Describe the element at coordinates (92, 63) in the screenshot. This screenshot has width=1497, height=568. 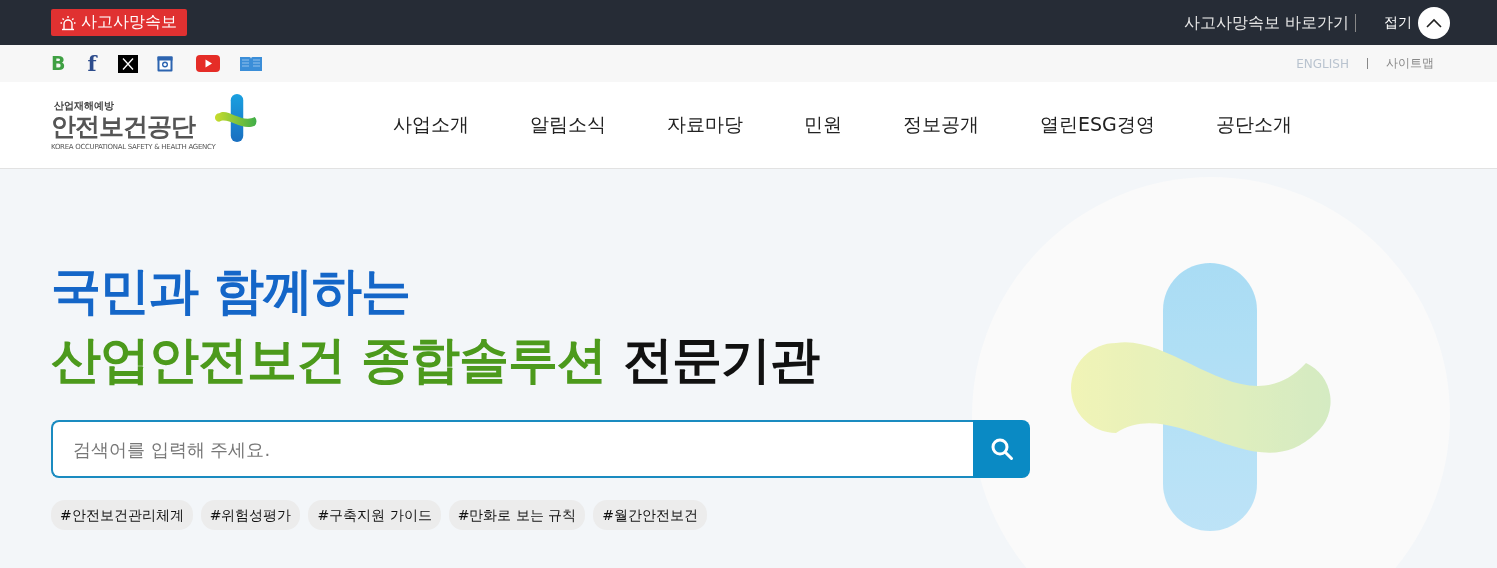
I see `facebook-link: f` at that location.